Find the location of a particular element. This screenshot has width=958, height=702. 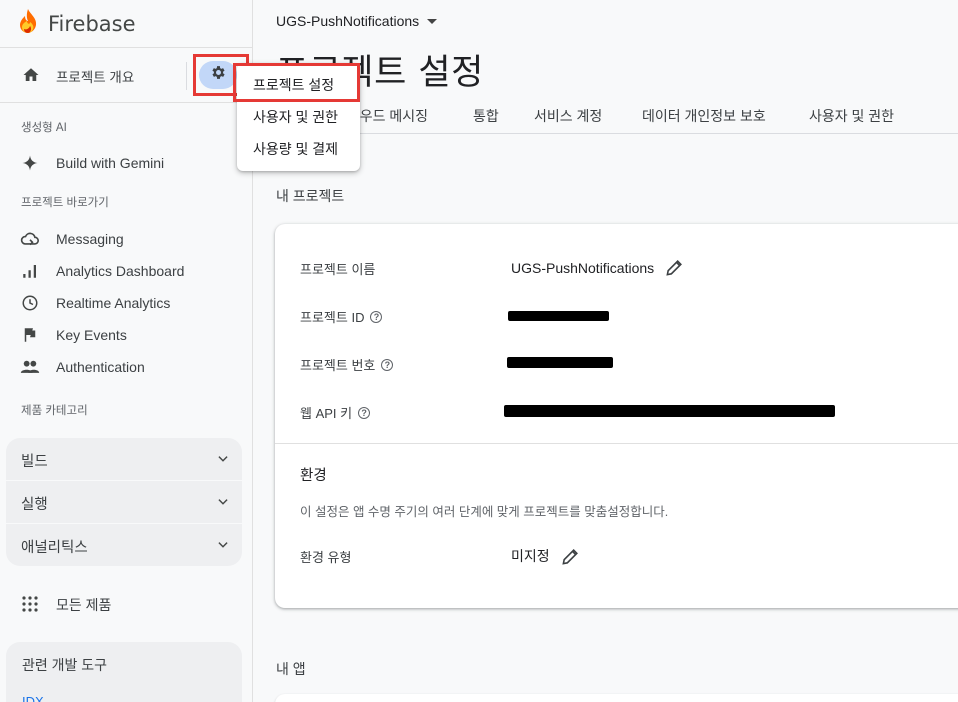

project-number-label: 프로젝트 번호 ? is located at coordinates (347, 364).